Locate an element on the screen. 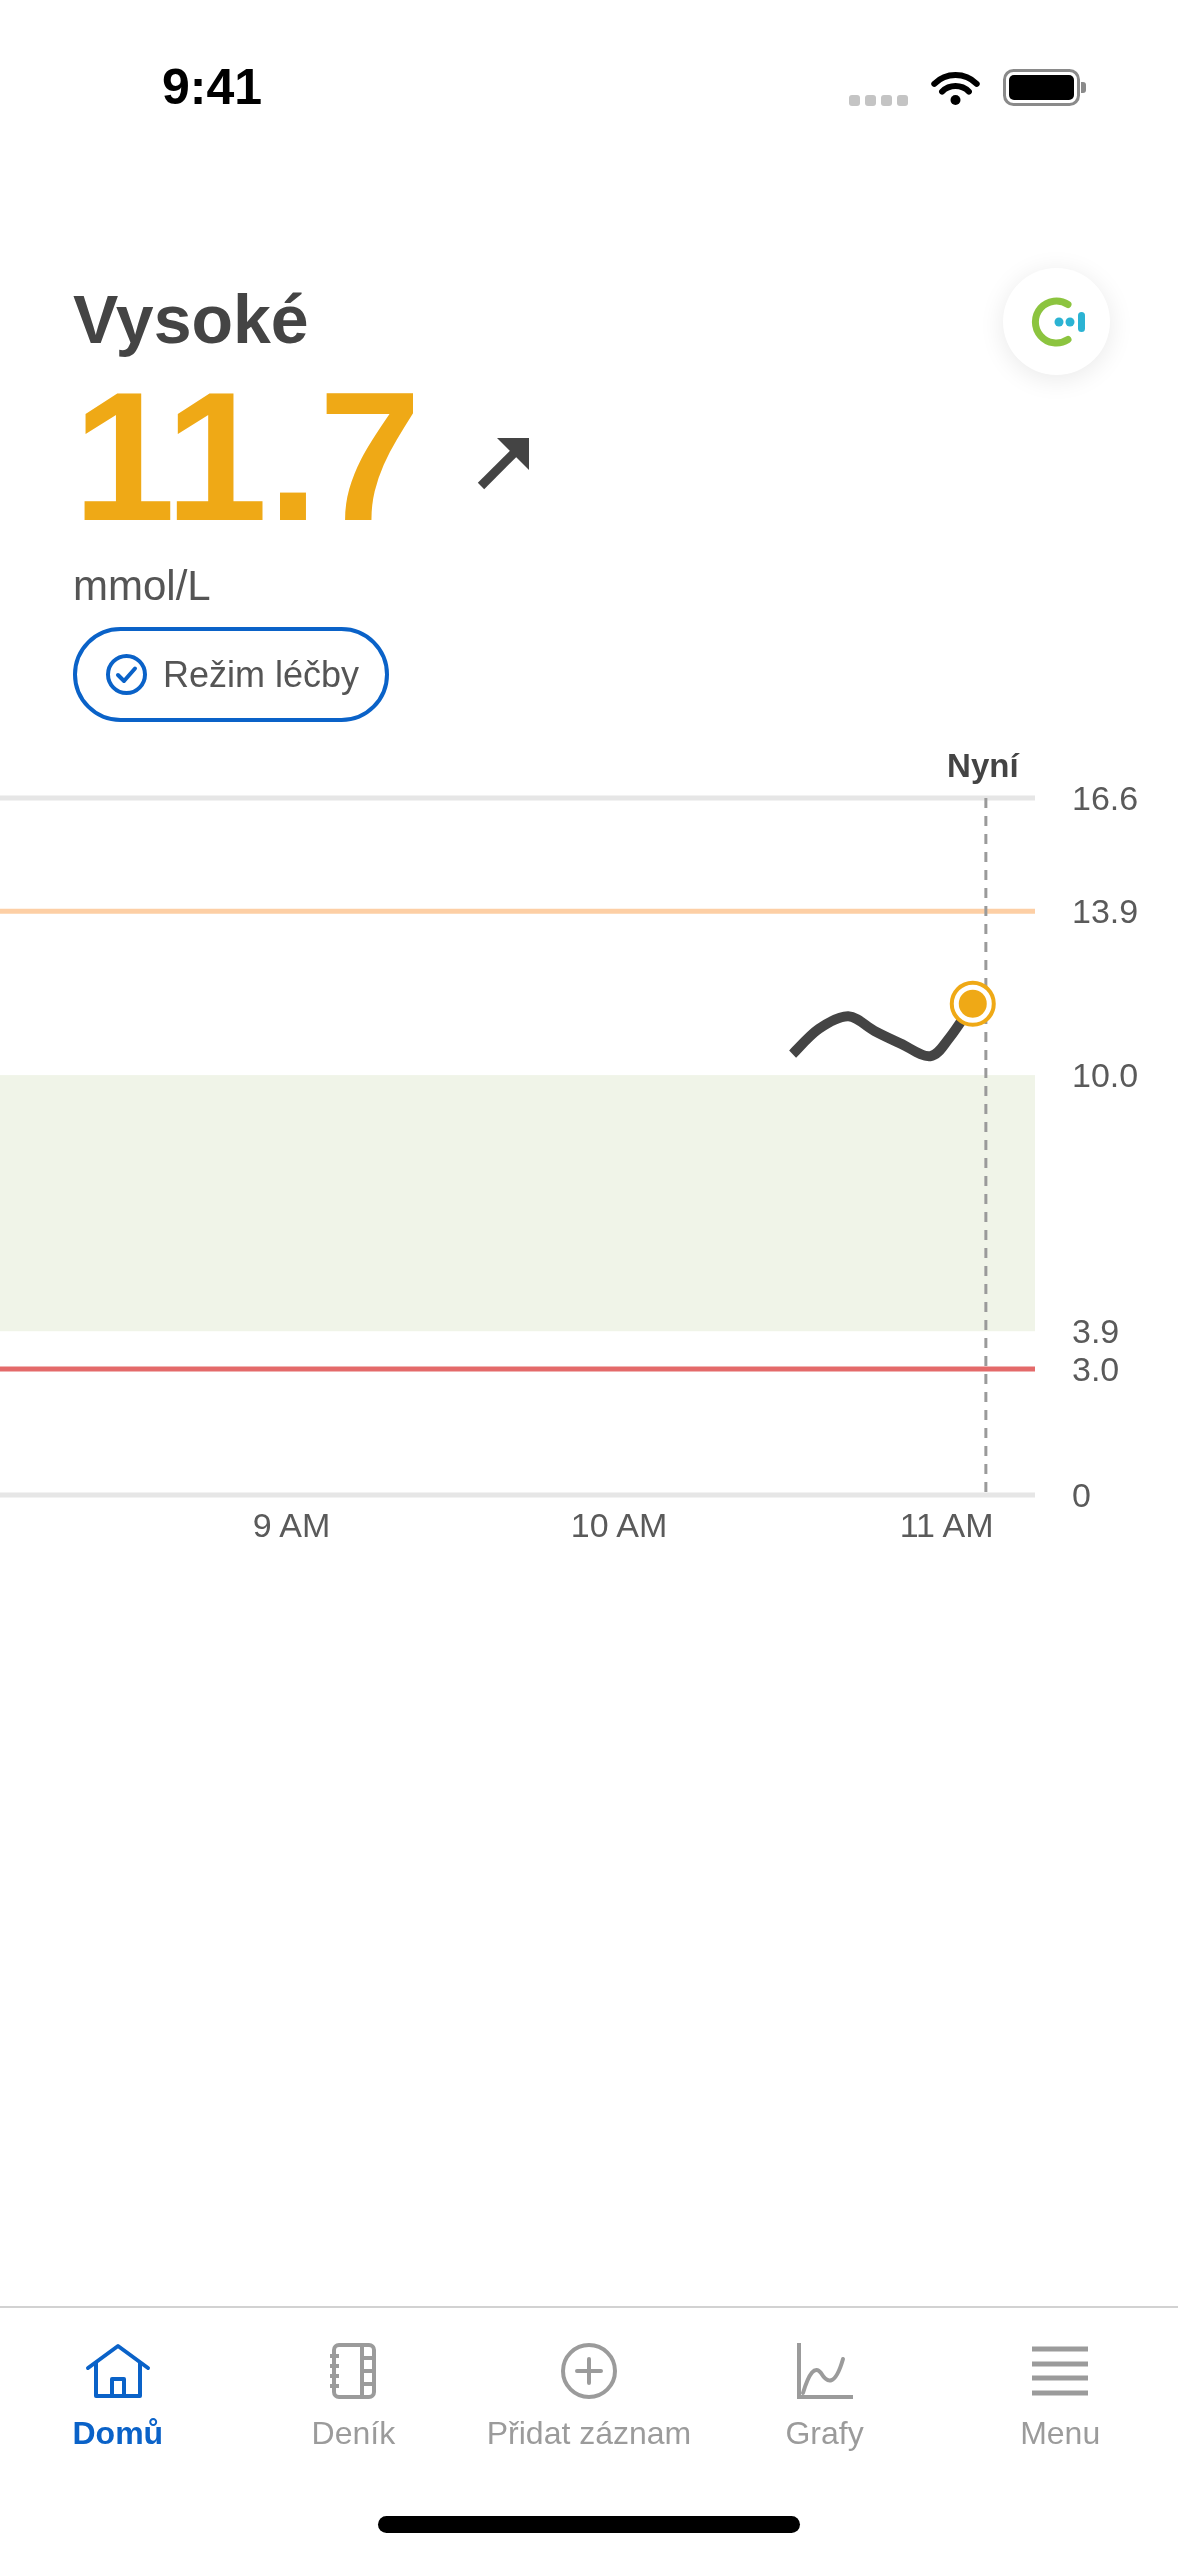 The height and width of the screenshot is (2556, 1178). x-axis-label: 10 AM is located at coordinates (619, 1525).